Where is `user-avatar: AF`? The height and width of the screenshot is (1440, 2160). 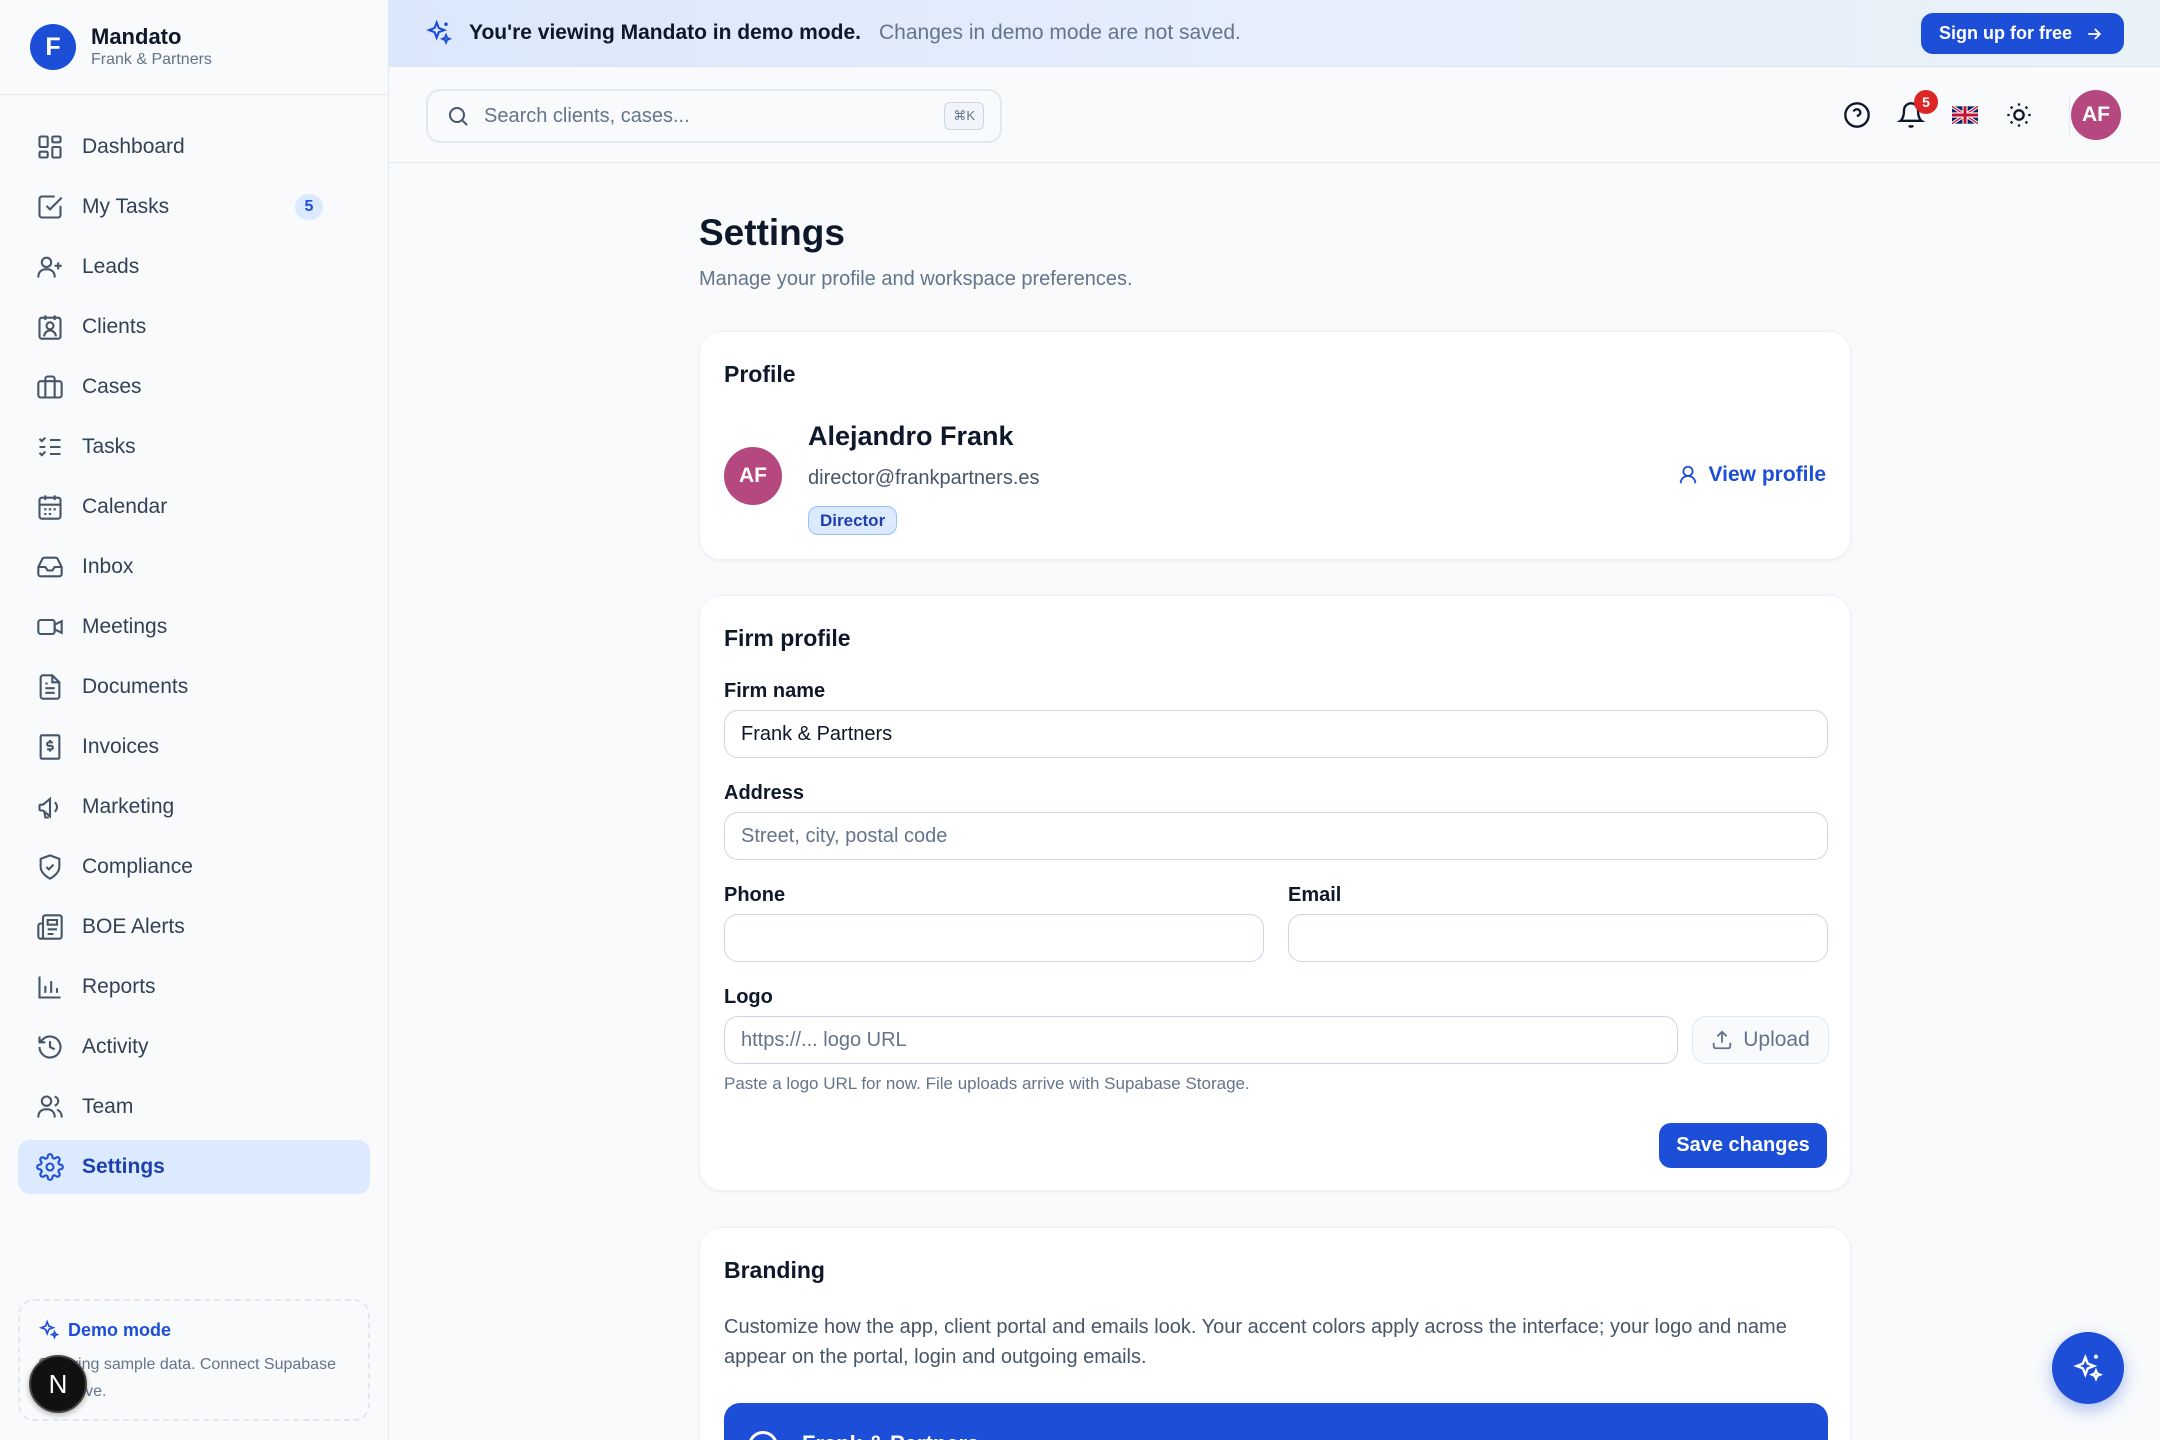
user-avatar: AF is located at coordinates (2096, 115).